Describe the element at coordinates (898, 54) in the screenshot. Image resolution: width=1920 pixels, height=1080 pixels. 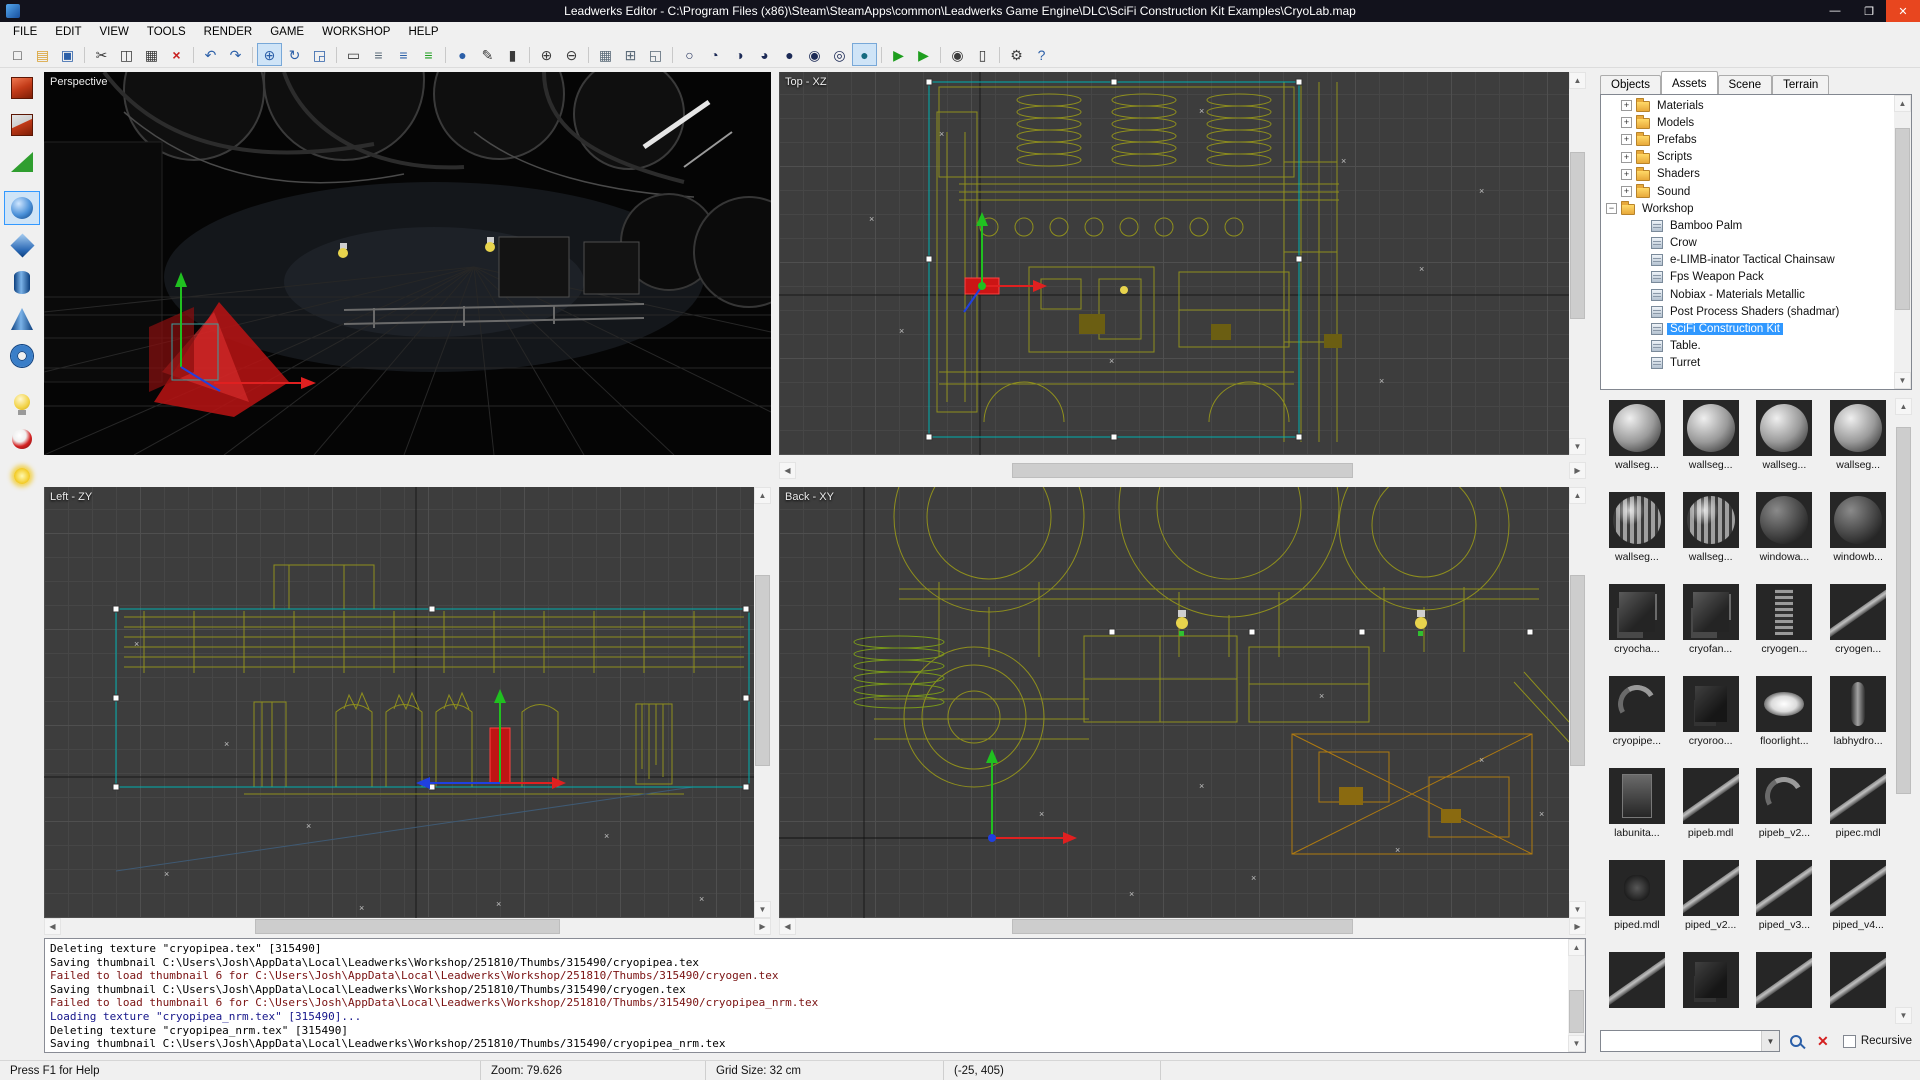
I see `play-button: ▶` at that location.